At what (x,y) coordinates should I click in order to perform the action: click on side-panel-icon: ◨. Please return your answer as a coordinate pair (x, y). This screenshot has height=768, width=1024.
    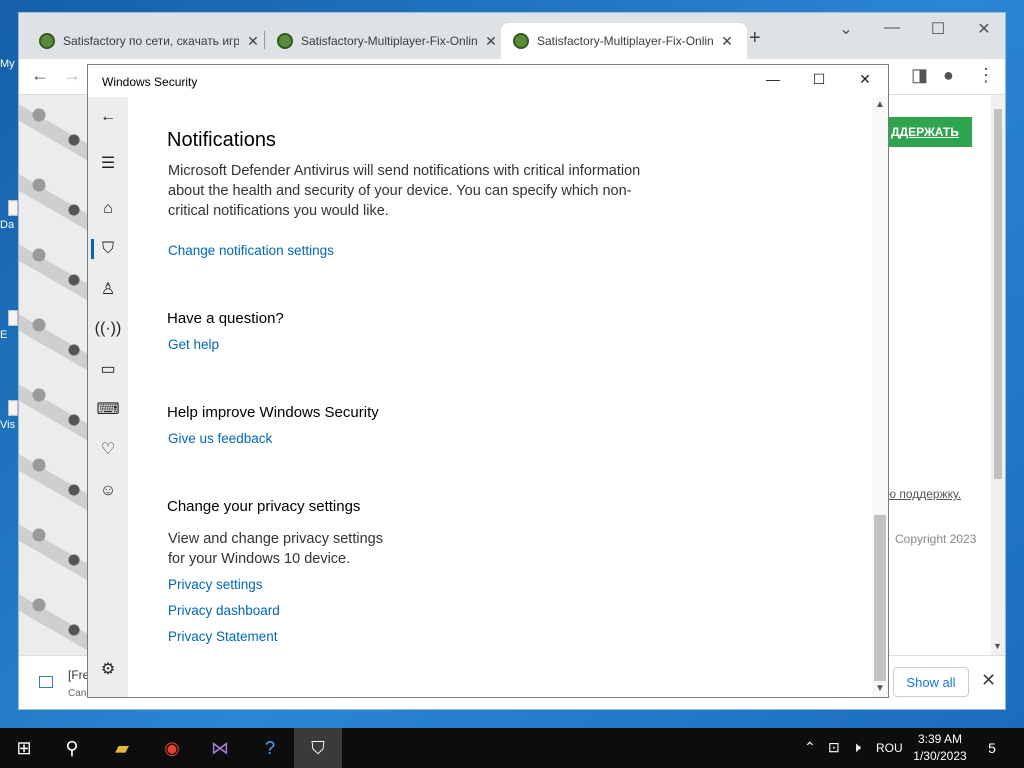
    Looking at the image, I should click on (919, 75).